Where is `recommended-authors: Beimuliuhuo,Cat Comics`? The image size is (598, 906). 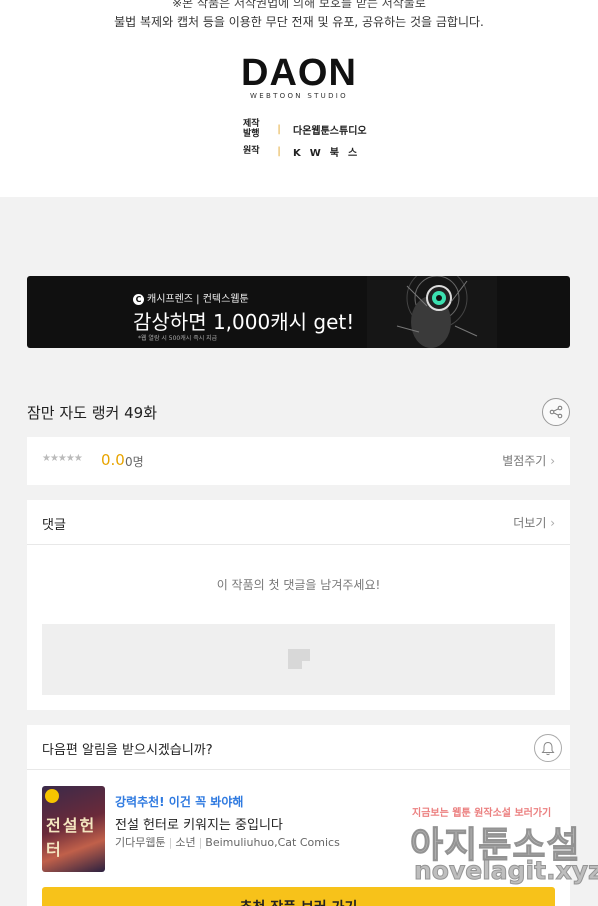
recommended-authors: Beimuliuhuo,Cat Comics is located at coordinates (272, 842).